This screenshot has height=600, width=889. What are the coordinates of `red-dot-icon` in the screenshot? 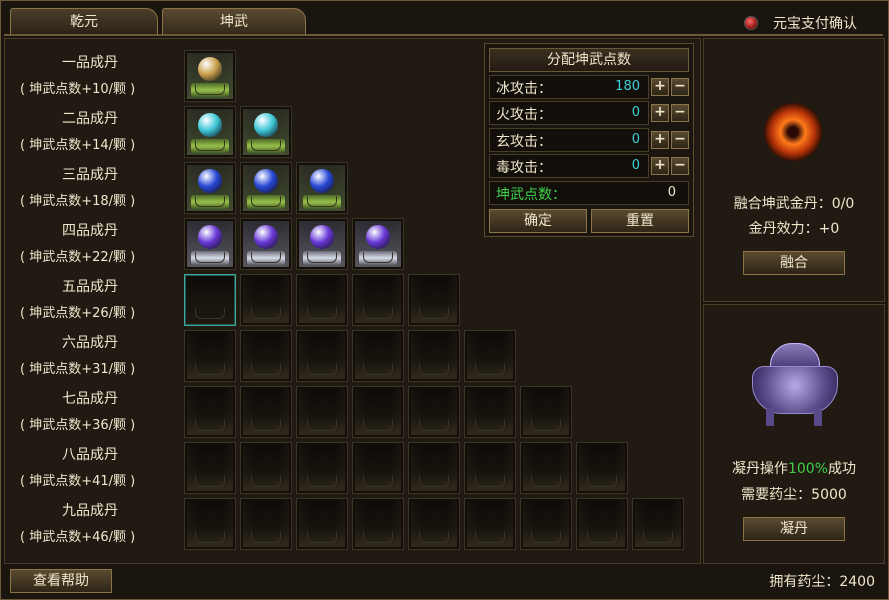 It's located at (751, 23).